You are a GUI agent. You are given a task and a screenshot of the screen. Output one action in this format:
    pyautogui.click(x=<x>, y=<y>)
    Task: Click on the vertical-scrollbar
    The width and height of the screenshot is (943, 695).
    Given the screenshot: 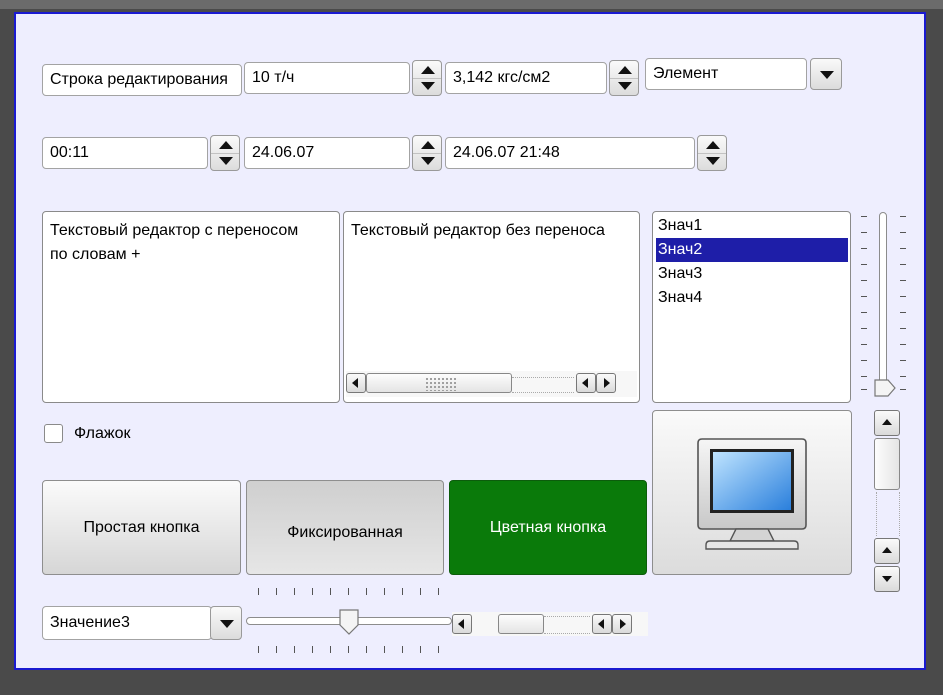 What is the action you would take?
    pyautogui.click(x=888, y=505)
    